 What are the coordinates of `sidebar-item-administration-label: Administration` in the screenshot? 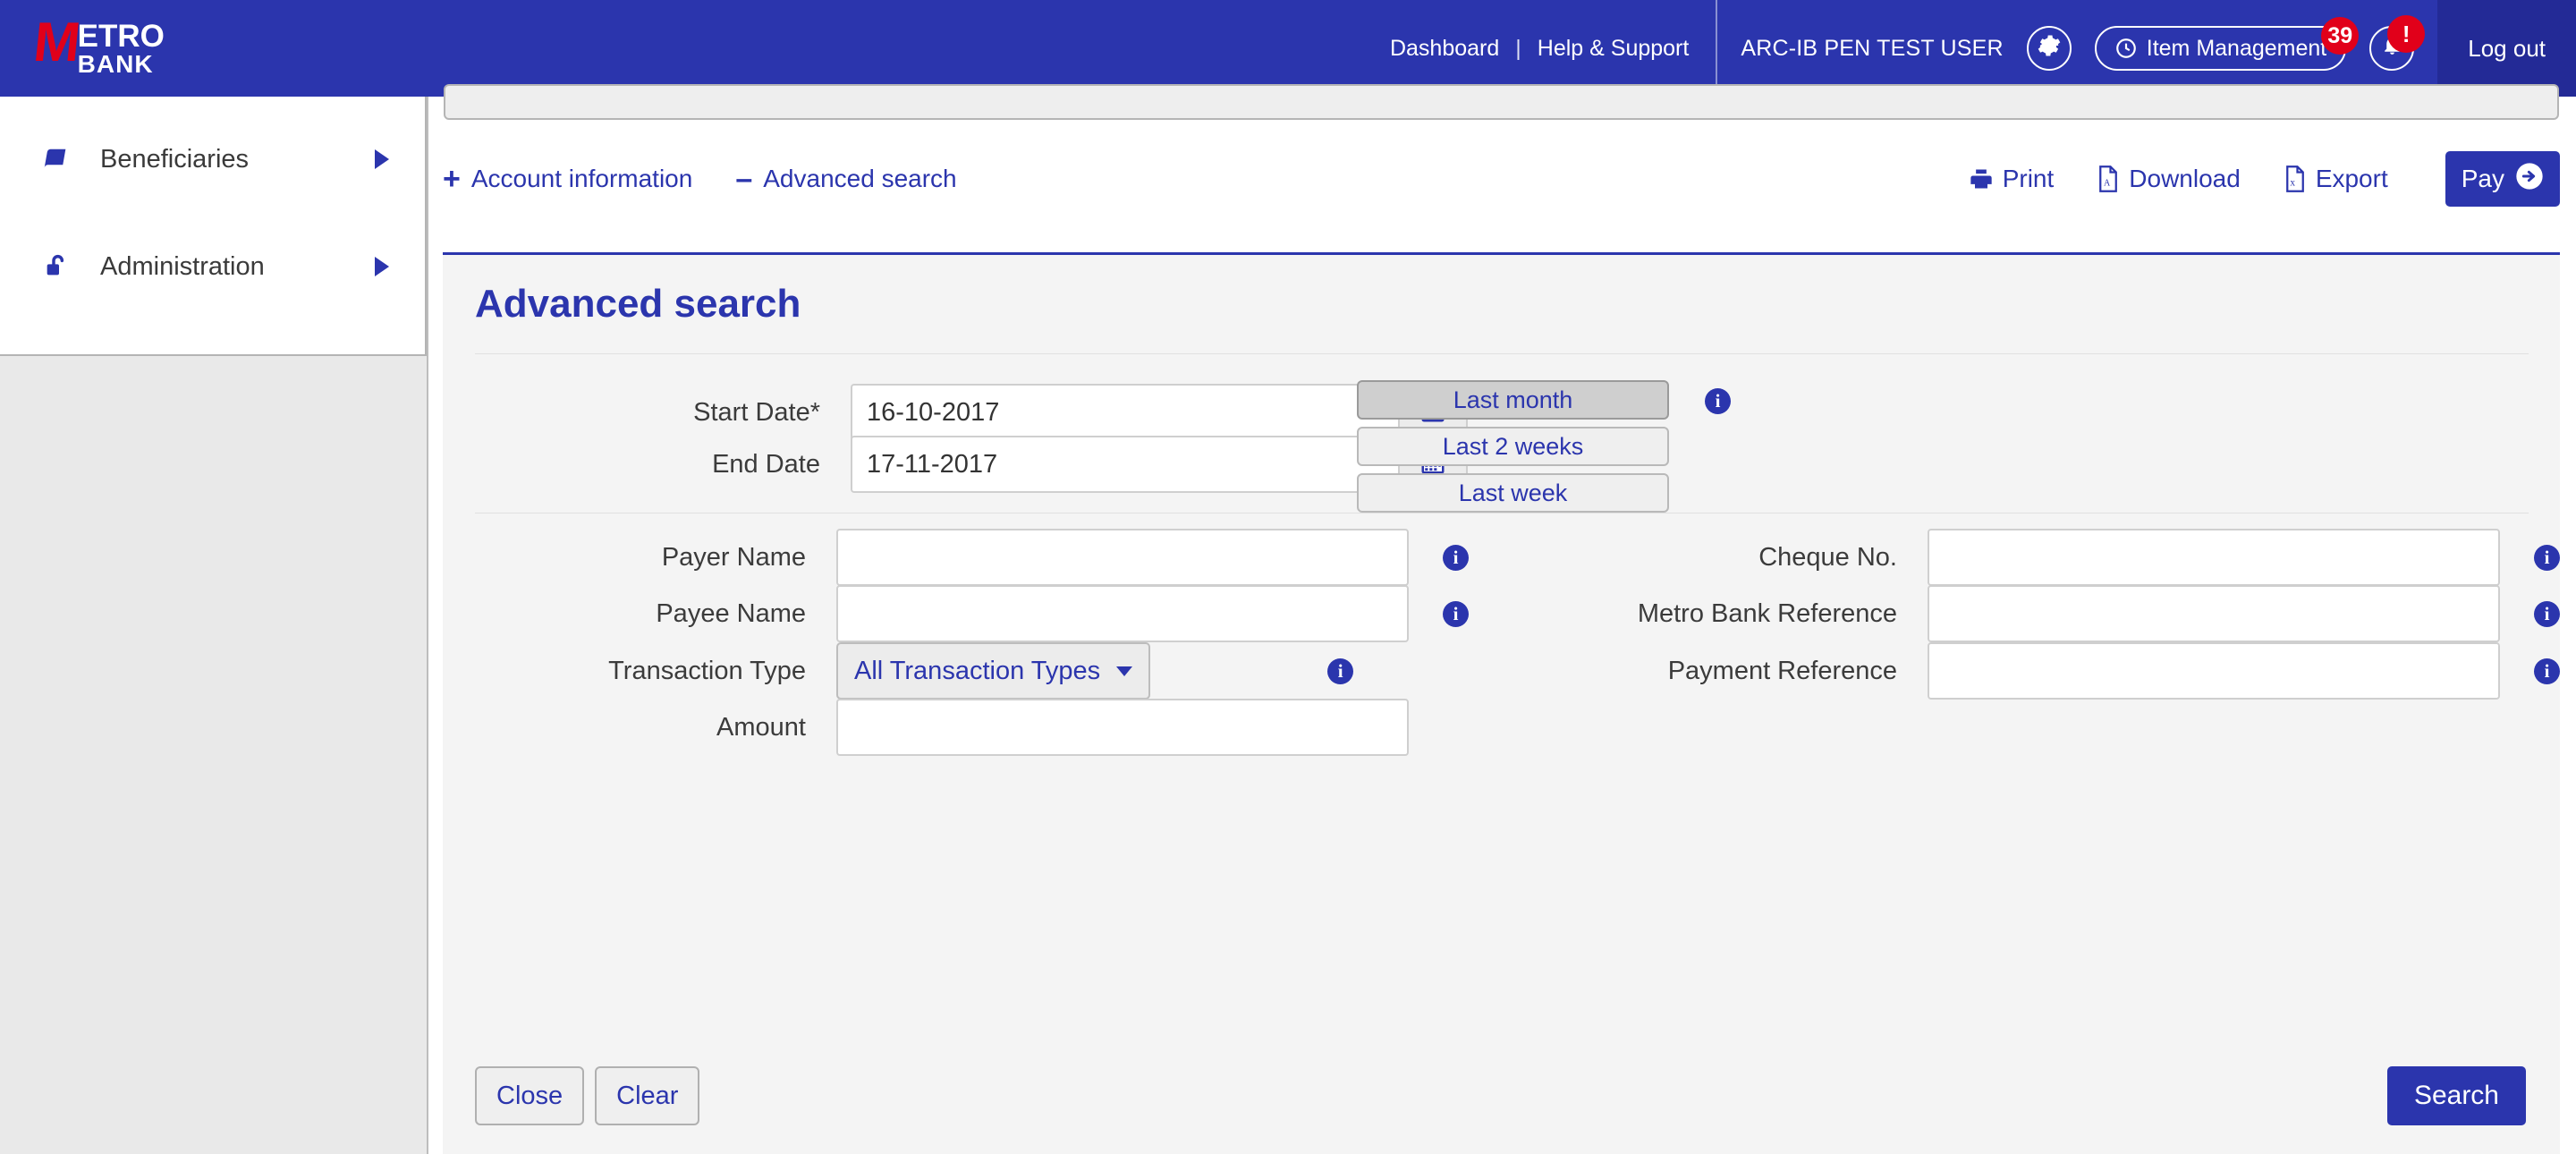 It's located at (182, 266).